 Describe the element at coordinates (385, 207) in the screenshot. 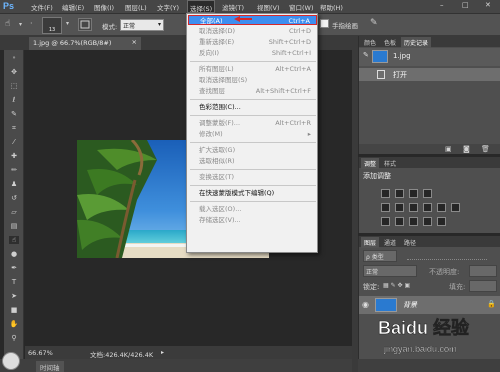

I see `vibrance-icon` at that location.